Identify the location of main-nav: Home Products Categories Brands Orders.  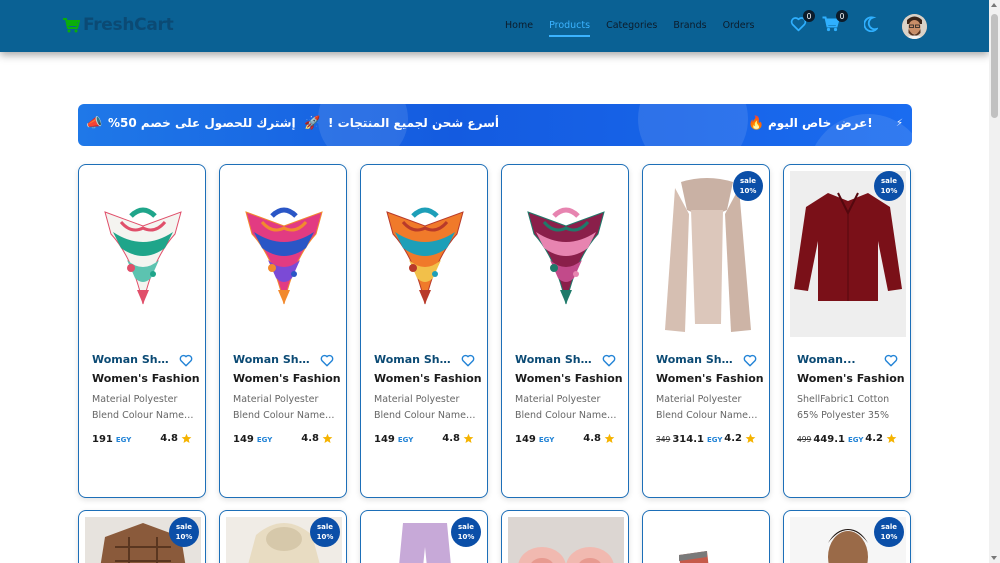
(638, 28).